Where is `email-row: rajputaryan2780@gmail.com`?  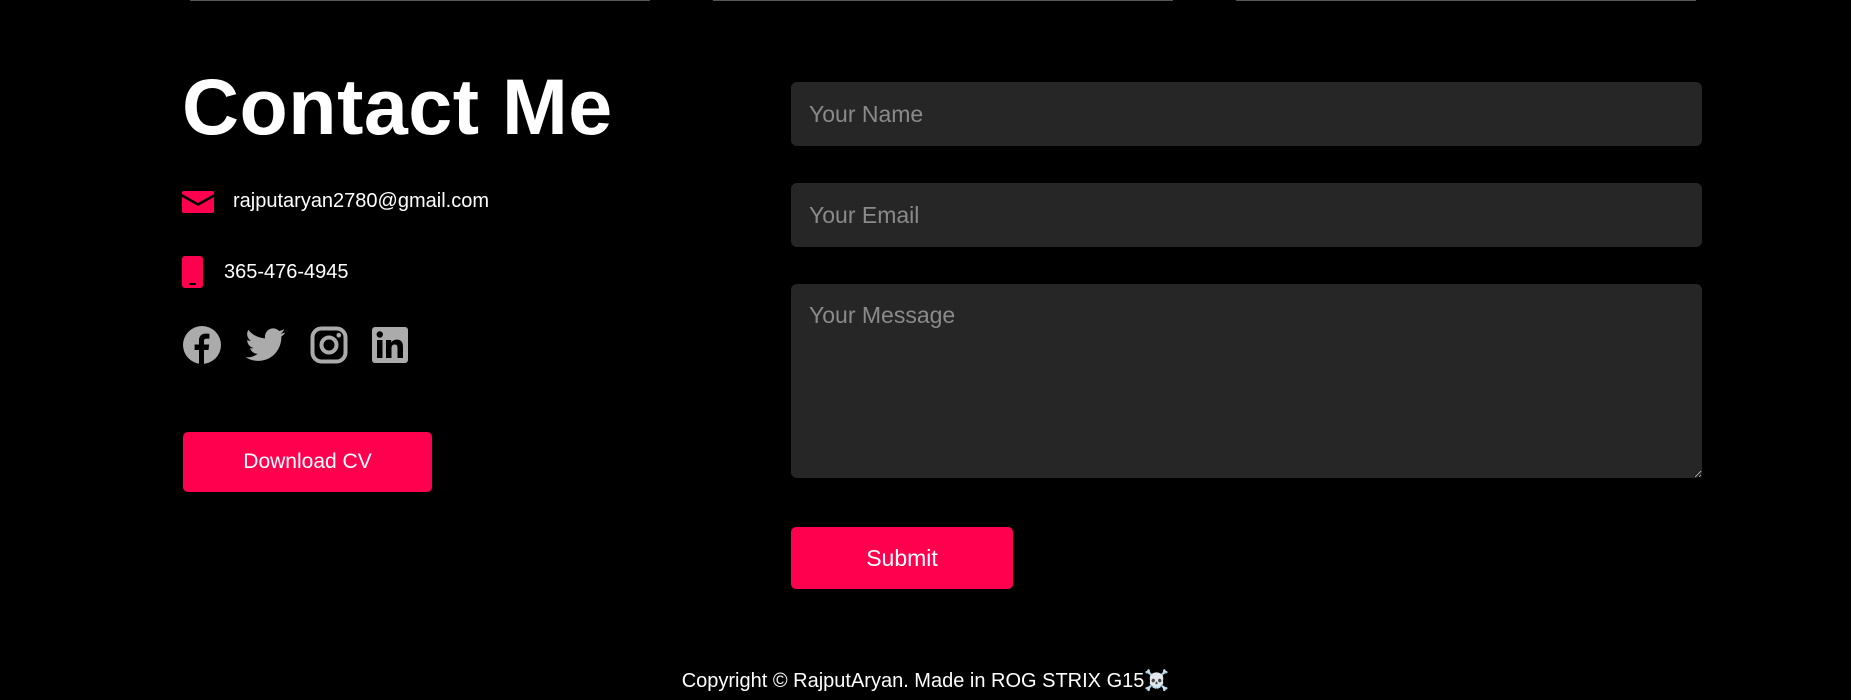 email-row: rajputaryan2780@gmail.com is located at coordinates (335, 201).